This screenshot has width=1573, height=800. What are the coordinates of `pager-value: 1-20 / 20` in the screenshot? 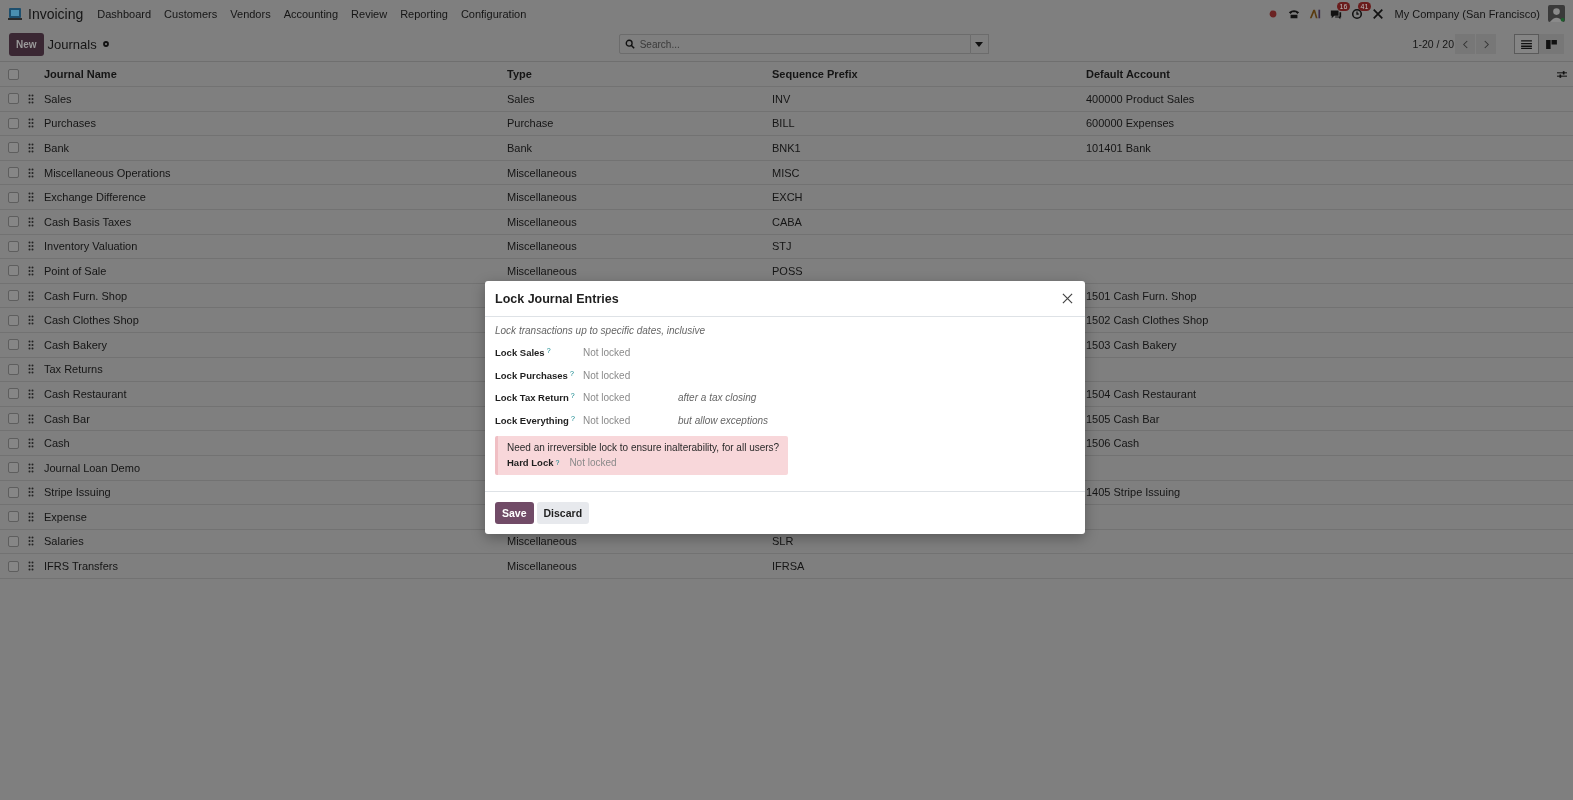 It's located at (1433, 44).